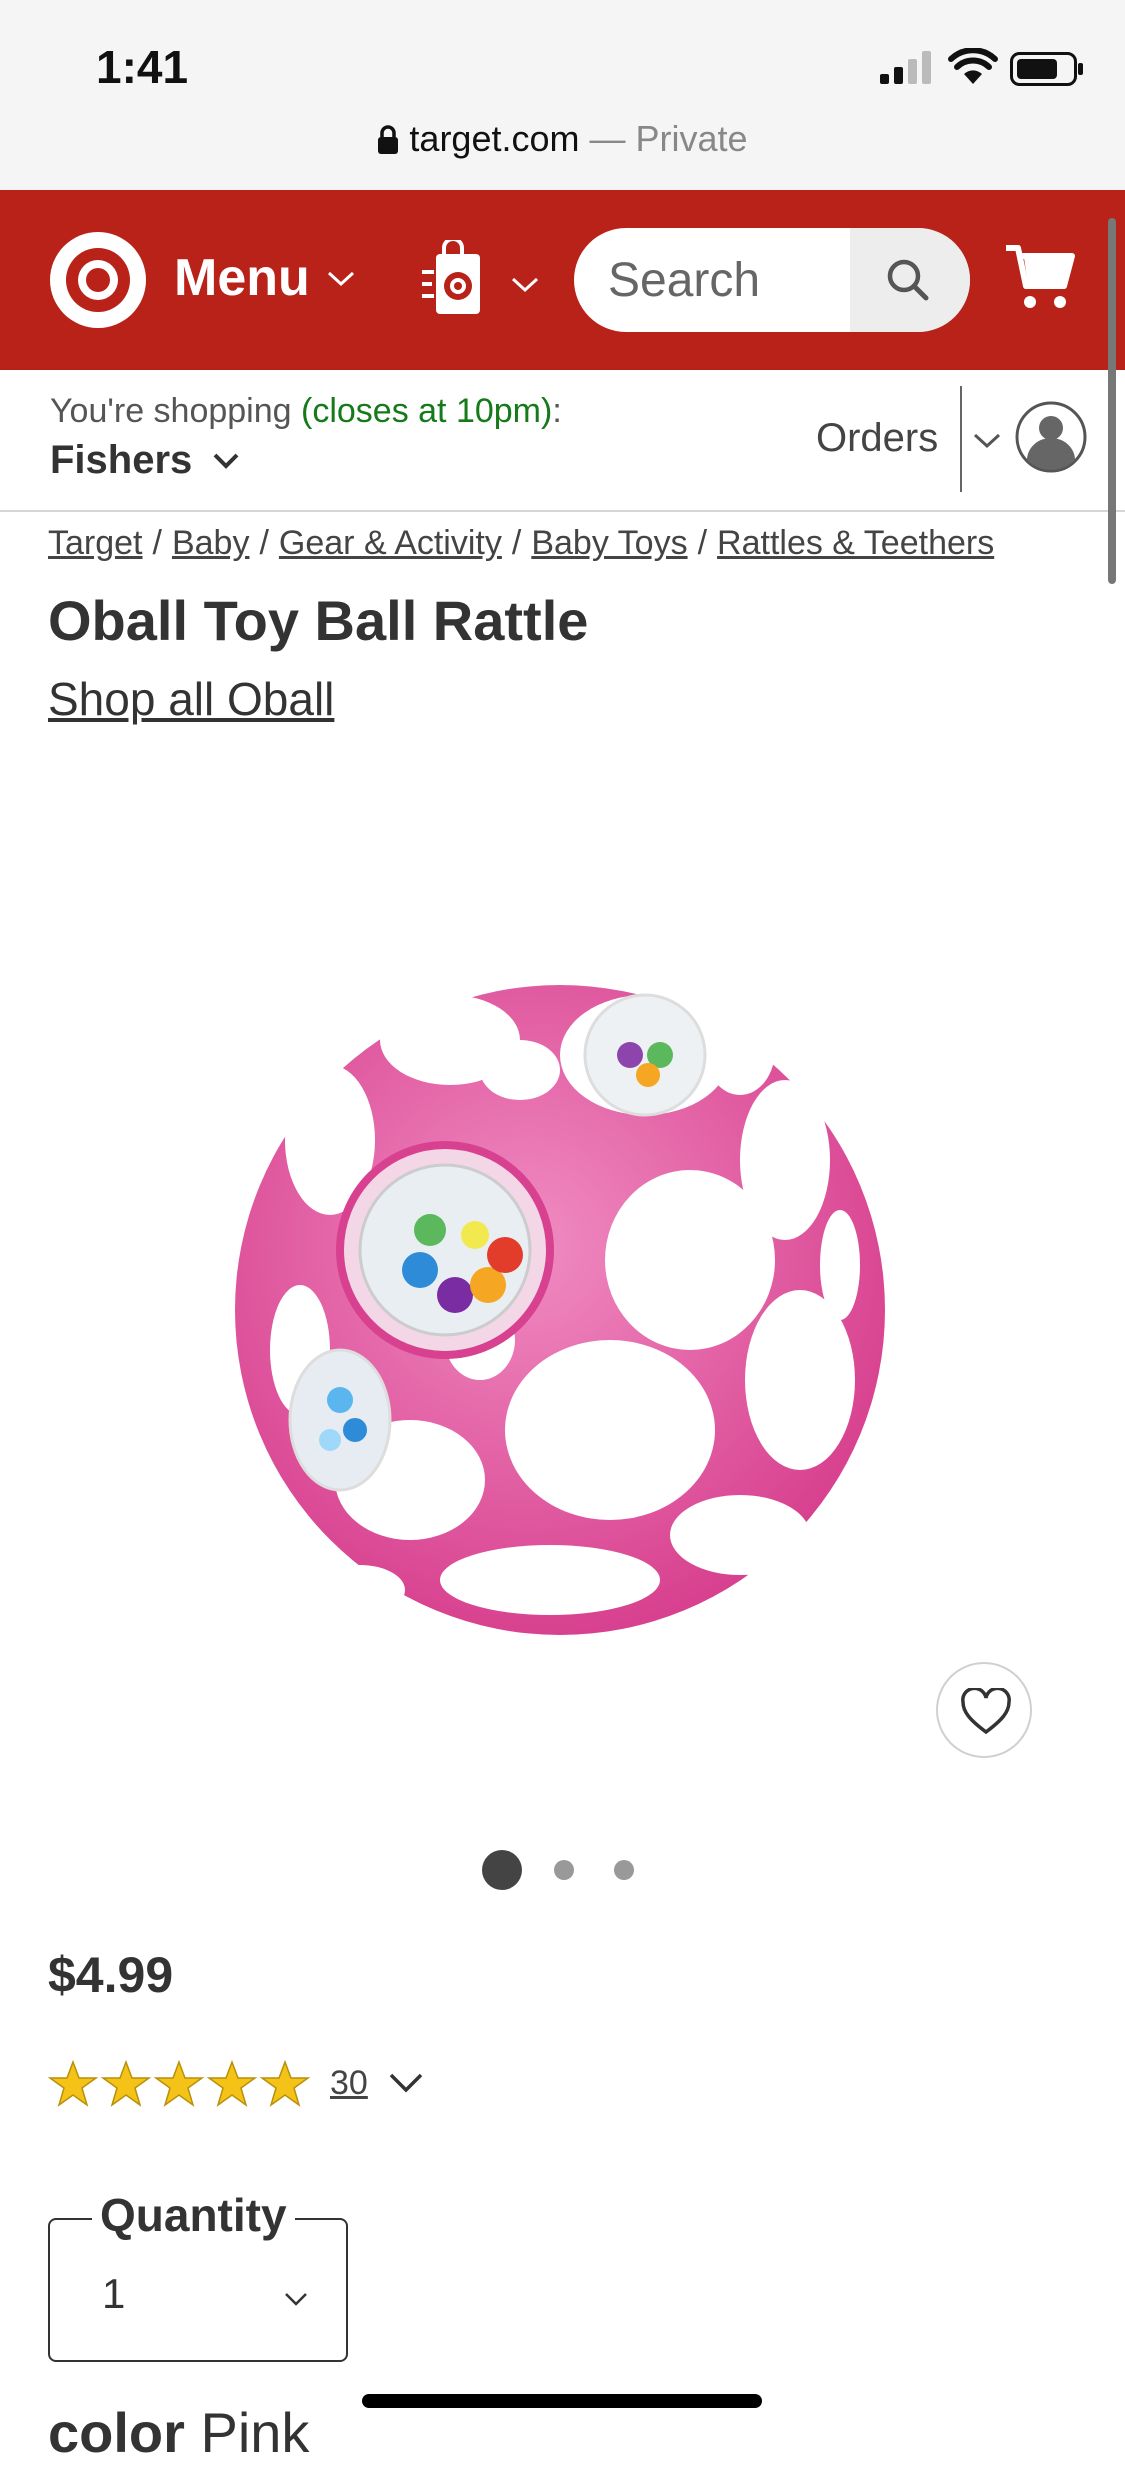 The width and height of the screenshot is (1125, 2465). I want to click on breadcrumb-rattles-teethers: Rattles & Teethers, so click(855, 543).